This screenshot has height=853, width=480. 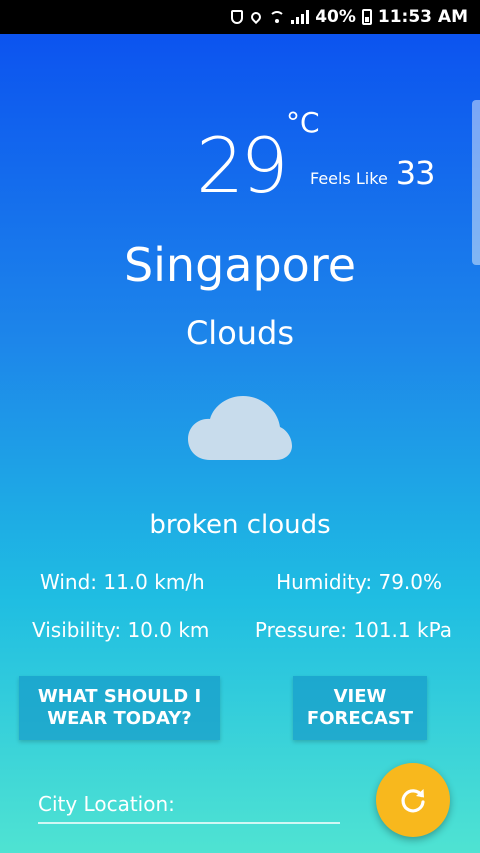 I want to click on city-location-field, so click(x=189, y=808).